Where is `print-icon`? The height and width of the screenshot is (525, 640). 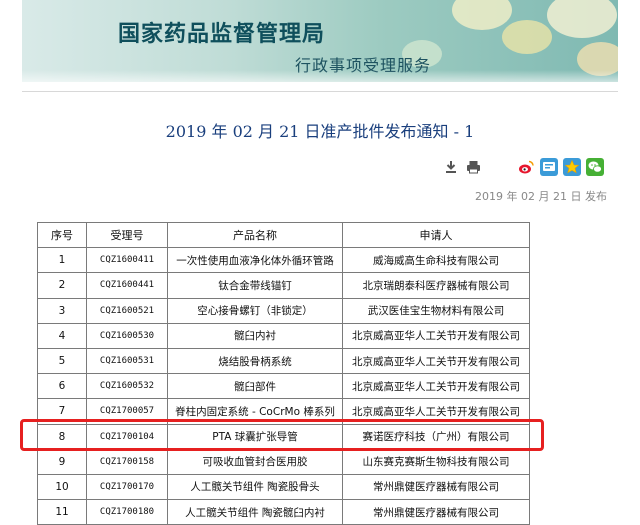
print-icon is located at coordinates (473, 167).